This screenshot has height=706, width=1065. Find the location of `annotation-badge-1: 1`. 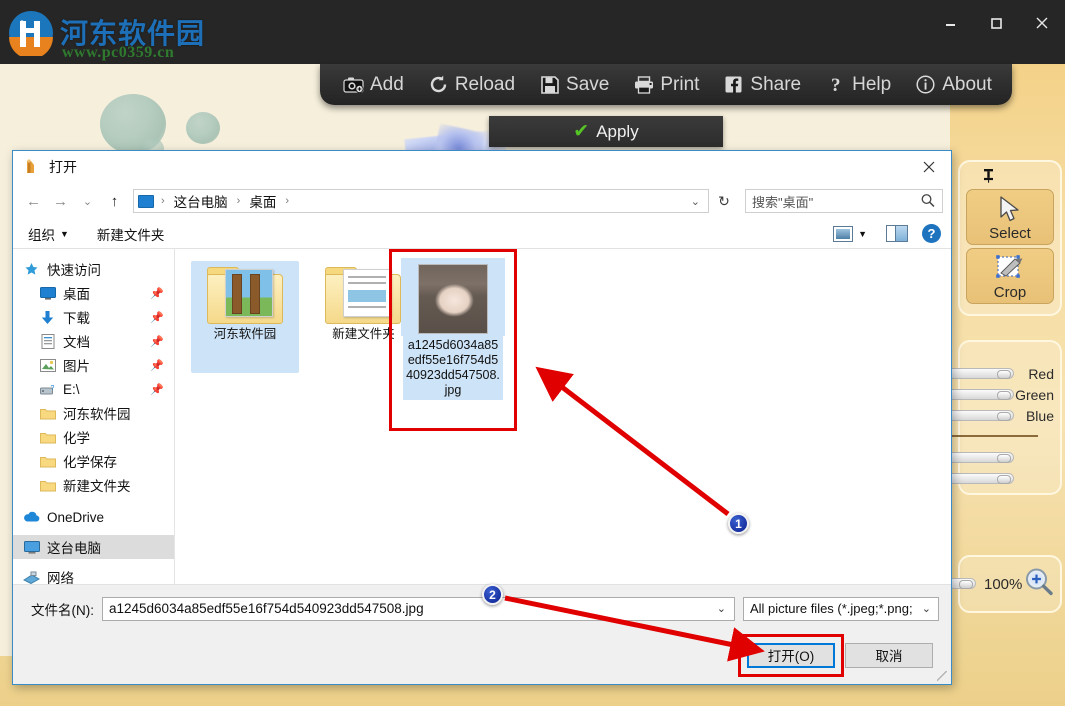

annotation-badge-1: 1 is located at coordinates (738, 523).